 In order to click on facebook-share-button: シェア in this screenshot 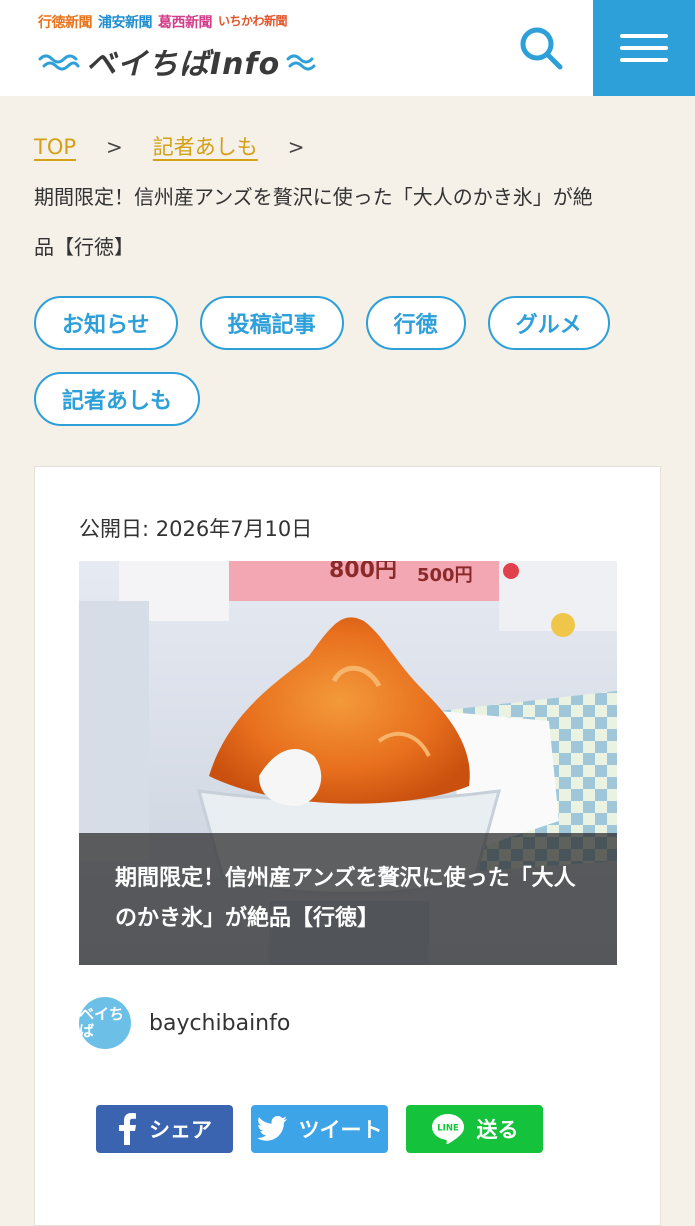, I will do `click(164, 1129)`.